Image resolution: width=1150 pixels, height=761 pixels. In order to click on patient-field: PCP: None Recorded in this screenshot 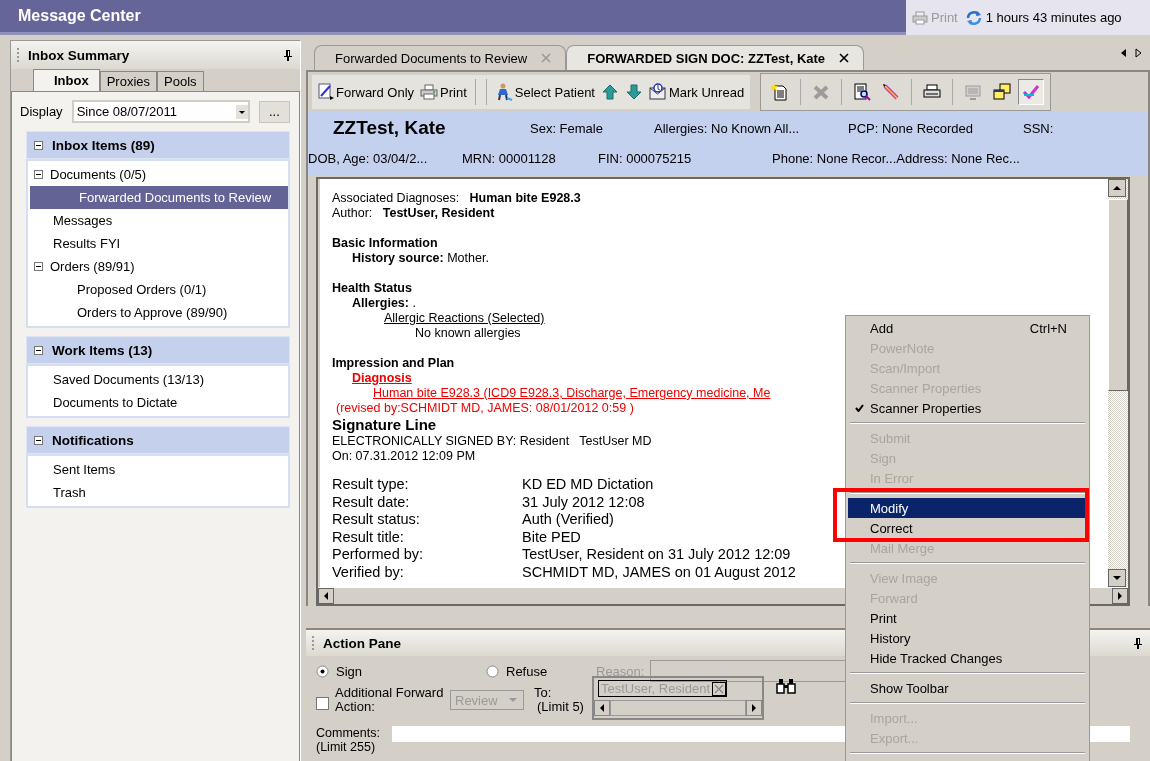, I will do `click(935, 128)`.